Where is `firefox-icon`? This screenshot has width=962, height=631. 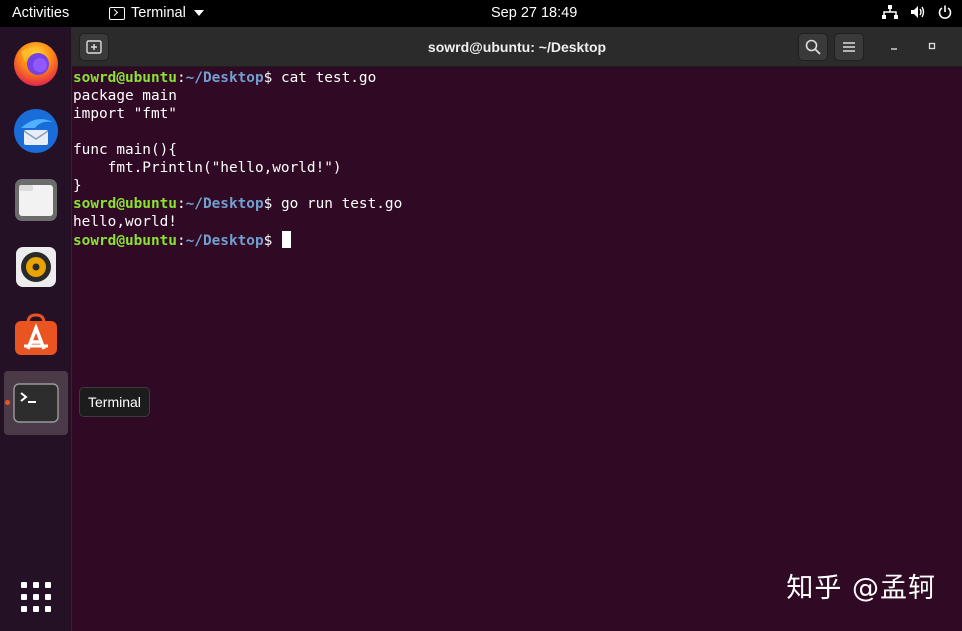 firefox-icon is located at coordinates (36, 64).